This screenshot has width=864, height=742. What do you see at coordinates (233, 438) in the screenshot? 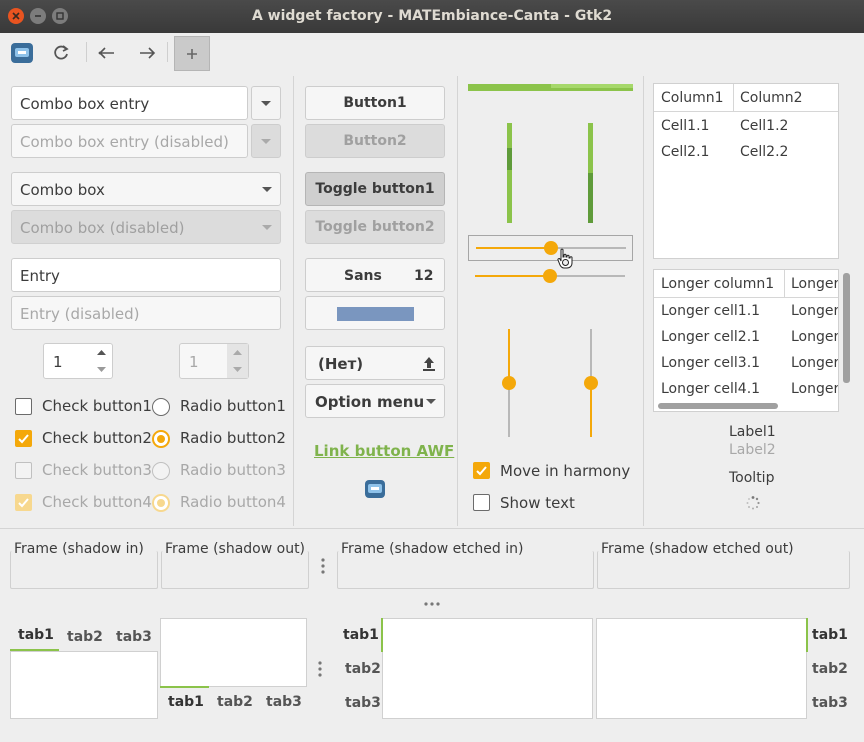
I see `radio-button2-label: Radio button2` at bounding box center [233, 438].